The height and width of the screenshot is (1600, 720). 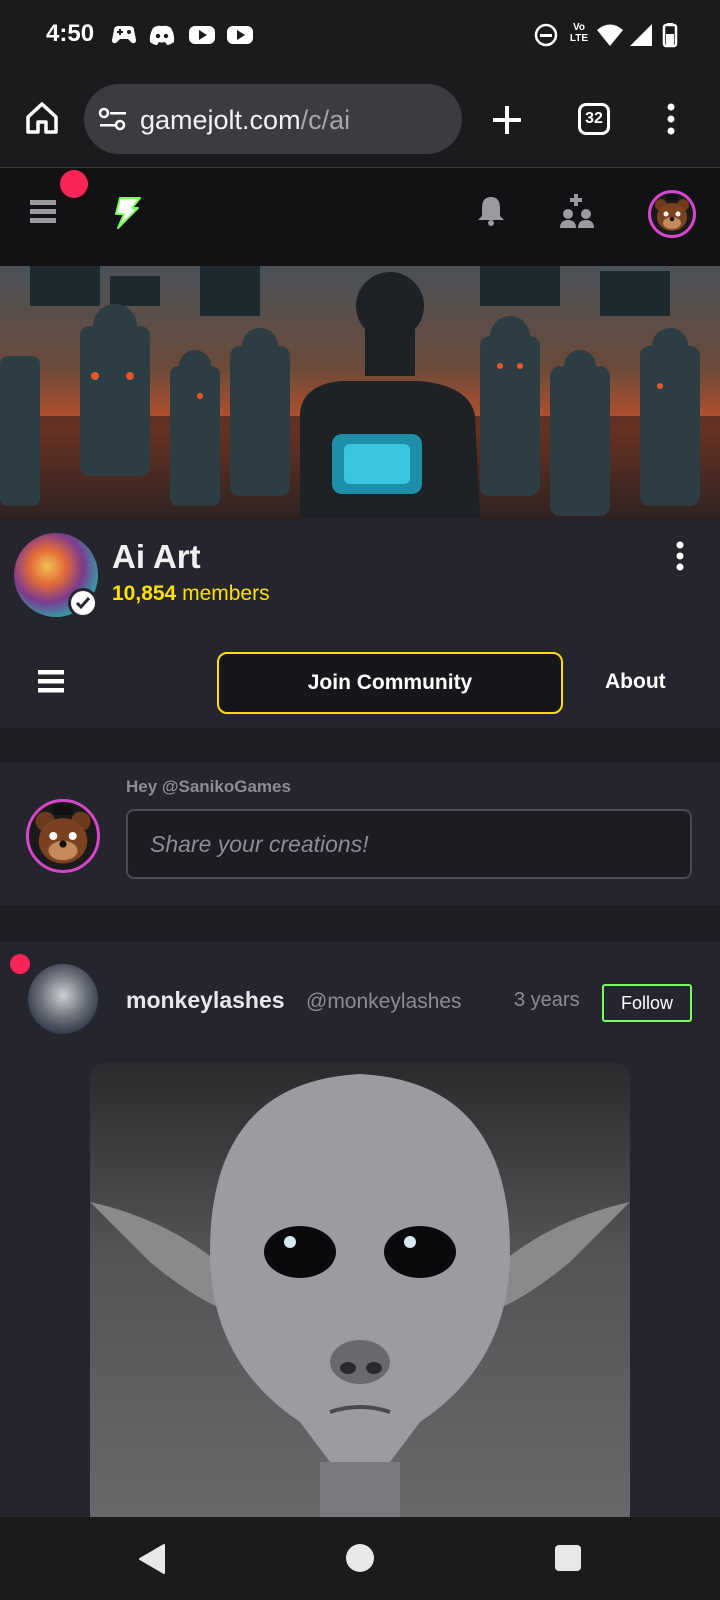 I want to click on notifications-bell-icon, so click(x=491, y=211).